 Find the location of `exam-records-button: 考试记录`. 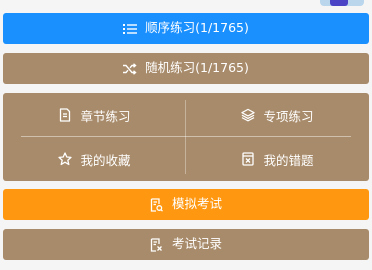

exam-records-button: 考试记录 is located at coordinates (186, 244).